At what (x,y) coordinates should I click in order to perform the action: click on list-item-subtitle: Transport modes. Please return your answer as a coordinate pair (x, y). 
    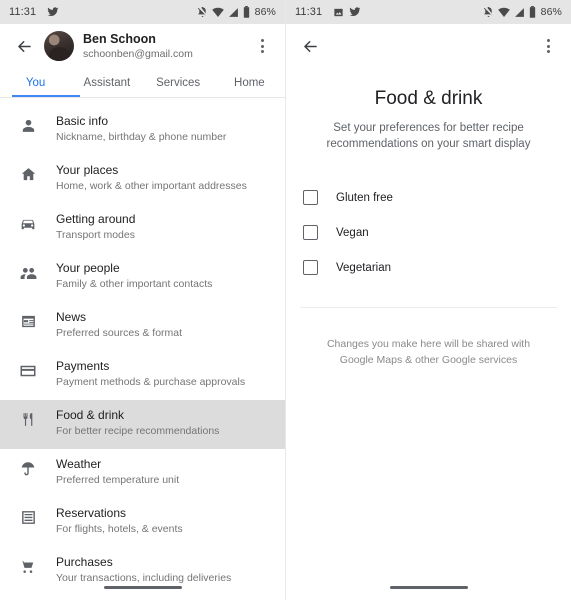
    Looking at the image, I should click on (95, 235).